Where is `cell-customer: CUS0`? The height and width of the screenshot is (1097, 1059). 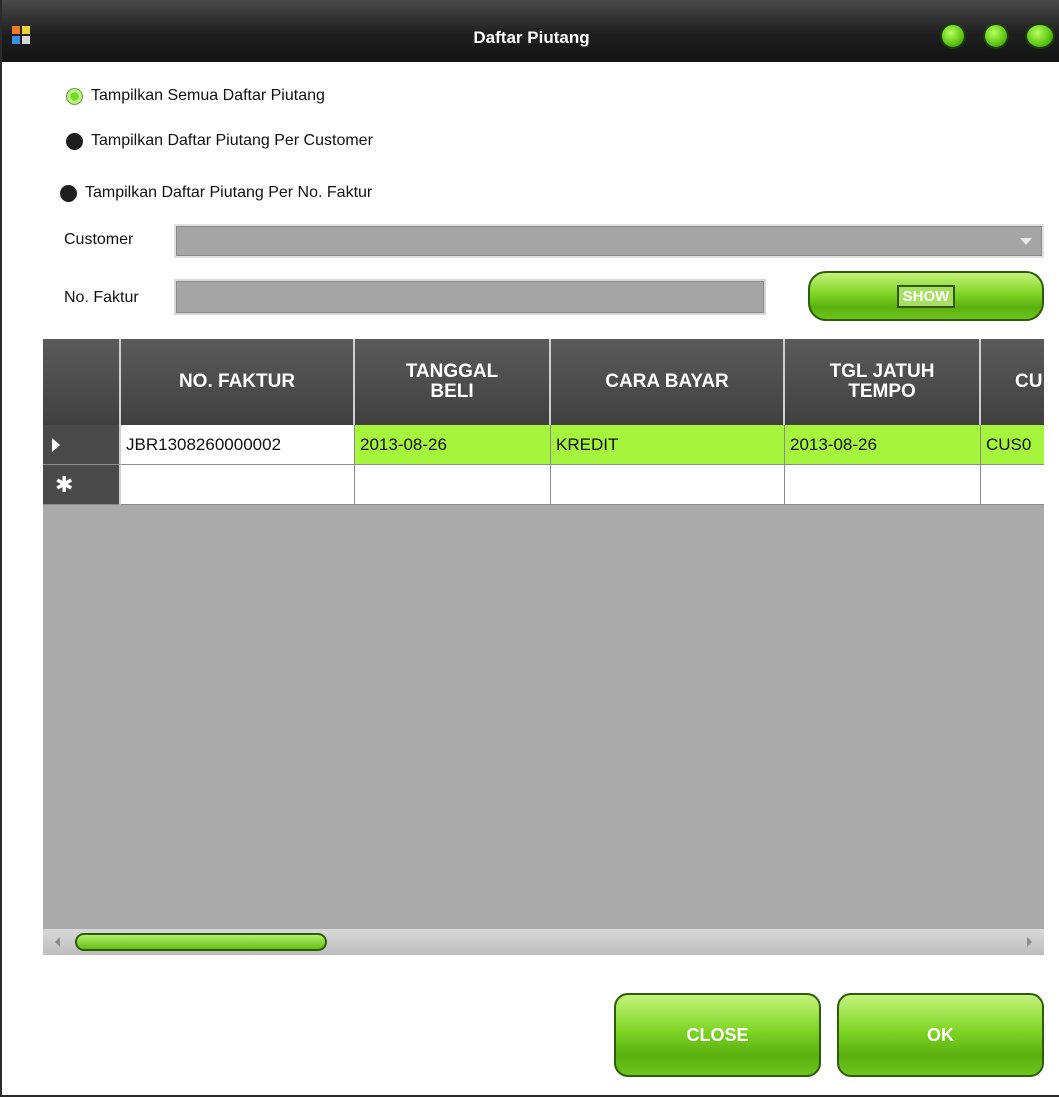
cell-customer: CUS0 is located at coordinates (1012, 445).